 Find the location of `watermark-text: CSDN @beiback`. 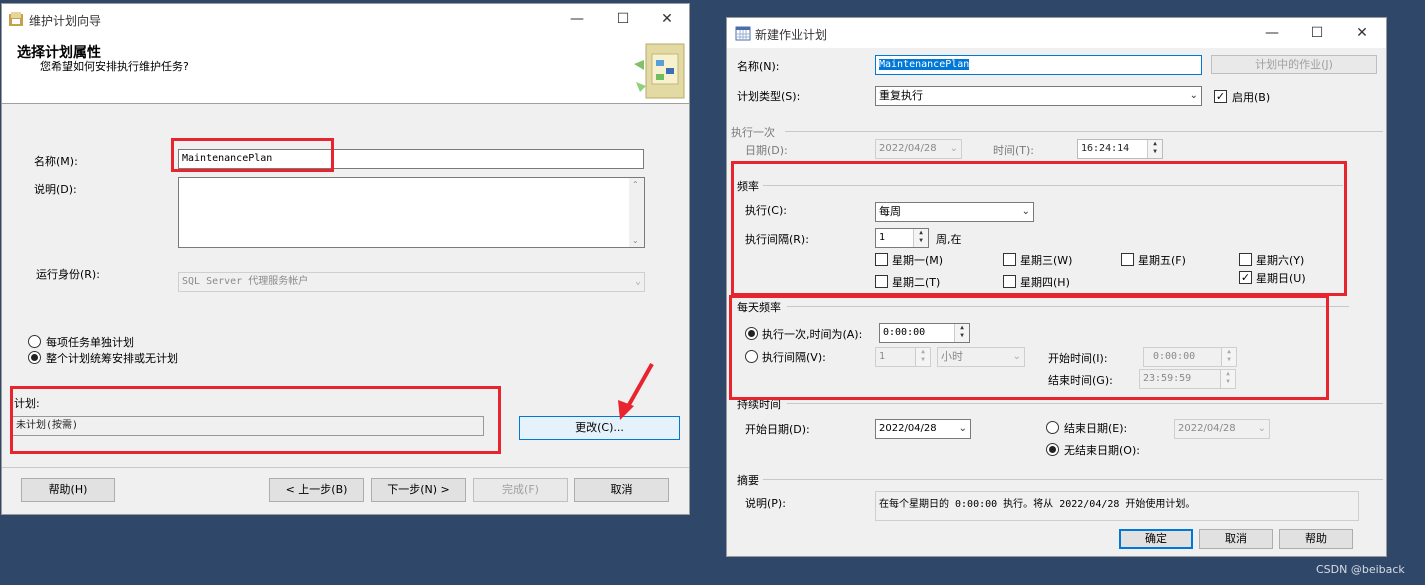

watermark-text: CSDN @beiback is located at coordinates (1360, 569).